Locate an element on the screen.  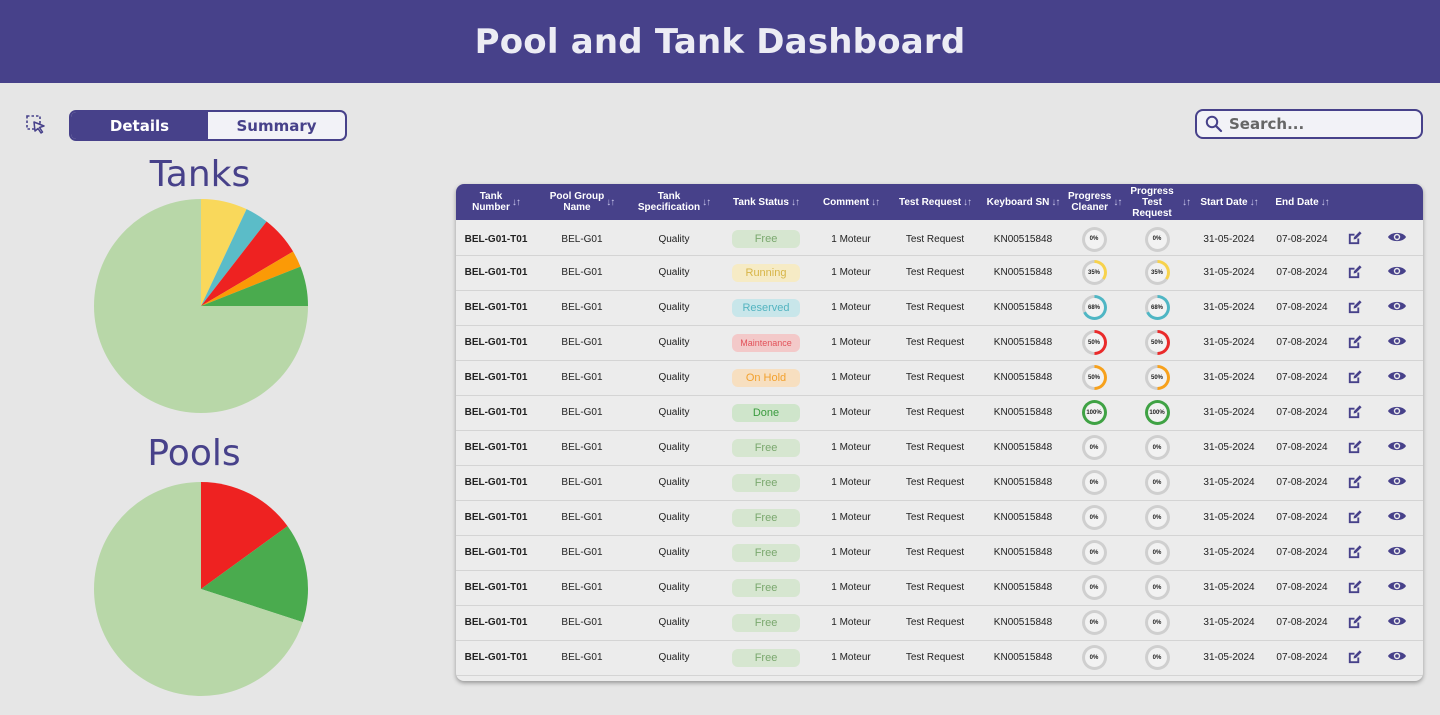
tank-status-cell: On Hold is located at coordinates (766, 377).